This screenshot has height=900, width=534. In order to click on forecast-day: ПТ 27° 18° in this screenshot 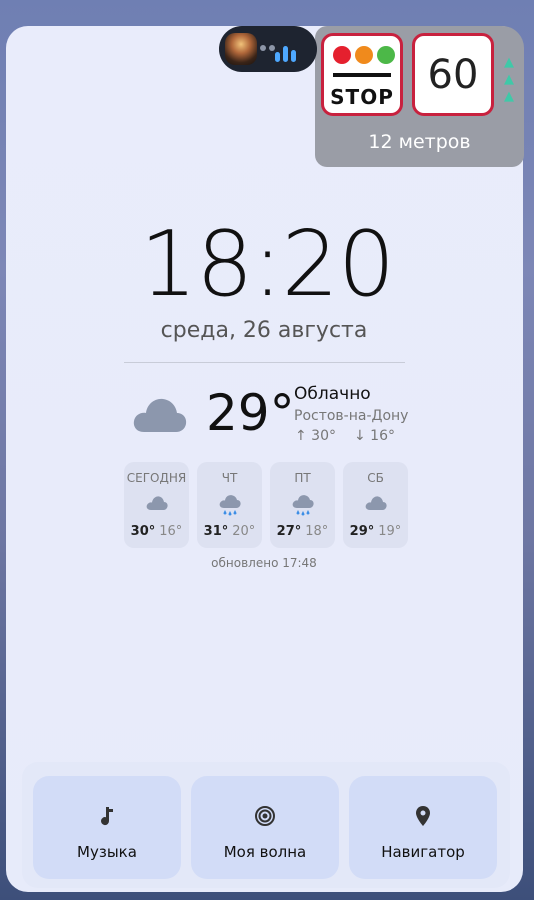, I will do `click(302, 505)`.